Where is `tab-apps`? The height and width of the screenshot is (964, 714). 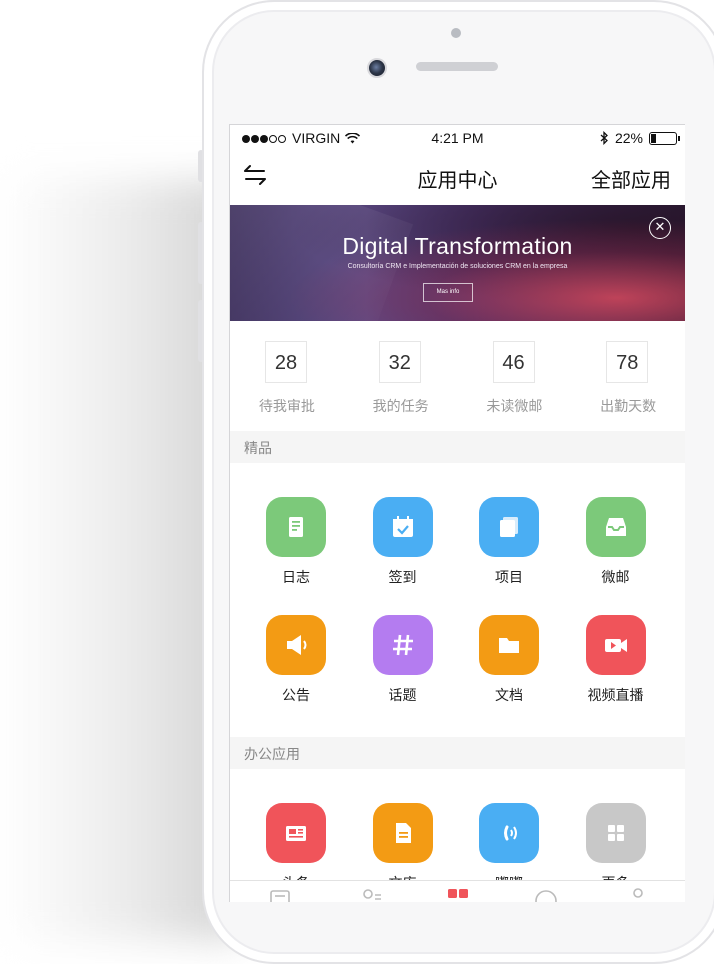
tab-apps is located at coordinates (458, 894).